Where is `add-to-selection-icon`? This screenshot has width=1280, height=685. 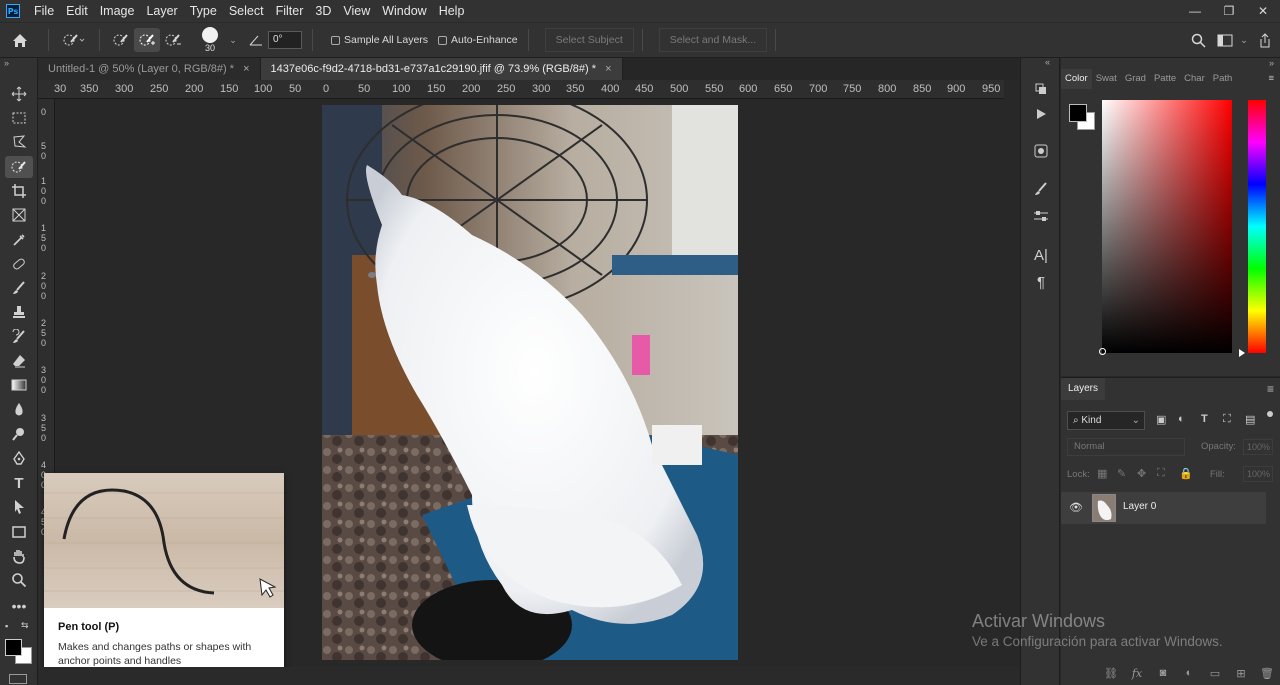 add-to-selection-icon is located at coordinates (147, 40).